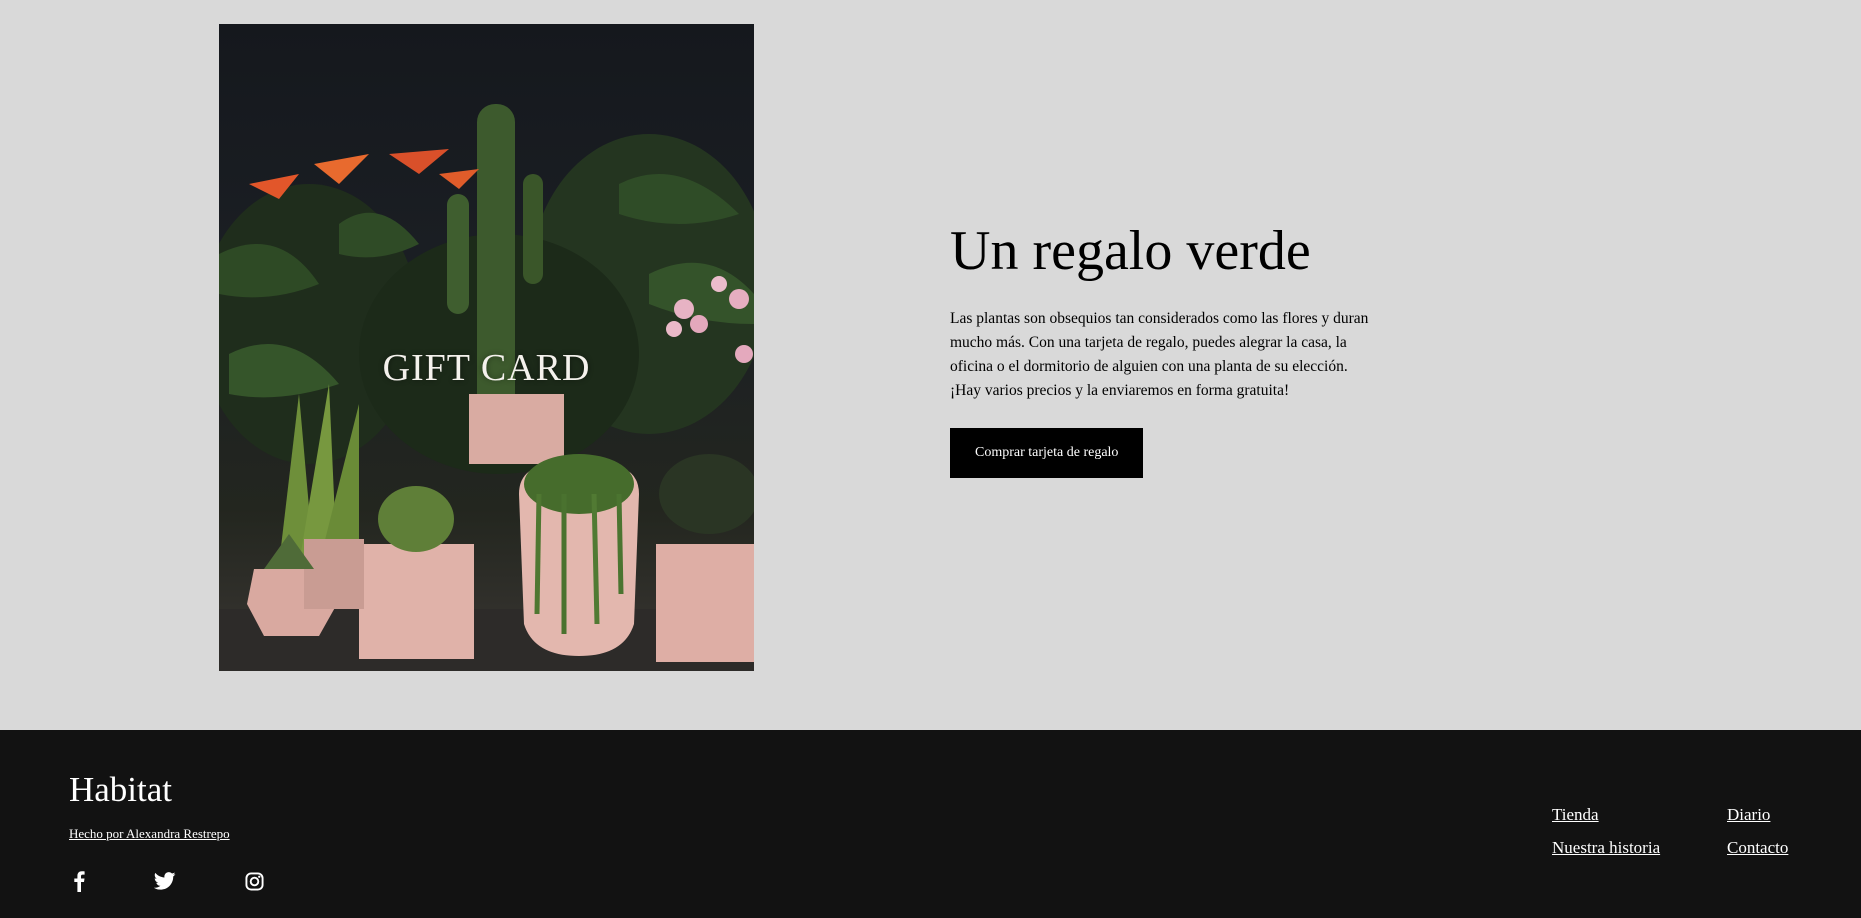  Describe the element at coordinates (1682, 840) in the screenshot. I see `footer-navigation: Tienda Nuestra historia Diario Contacto` at that location.